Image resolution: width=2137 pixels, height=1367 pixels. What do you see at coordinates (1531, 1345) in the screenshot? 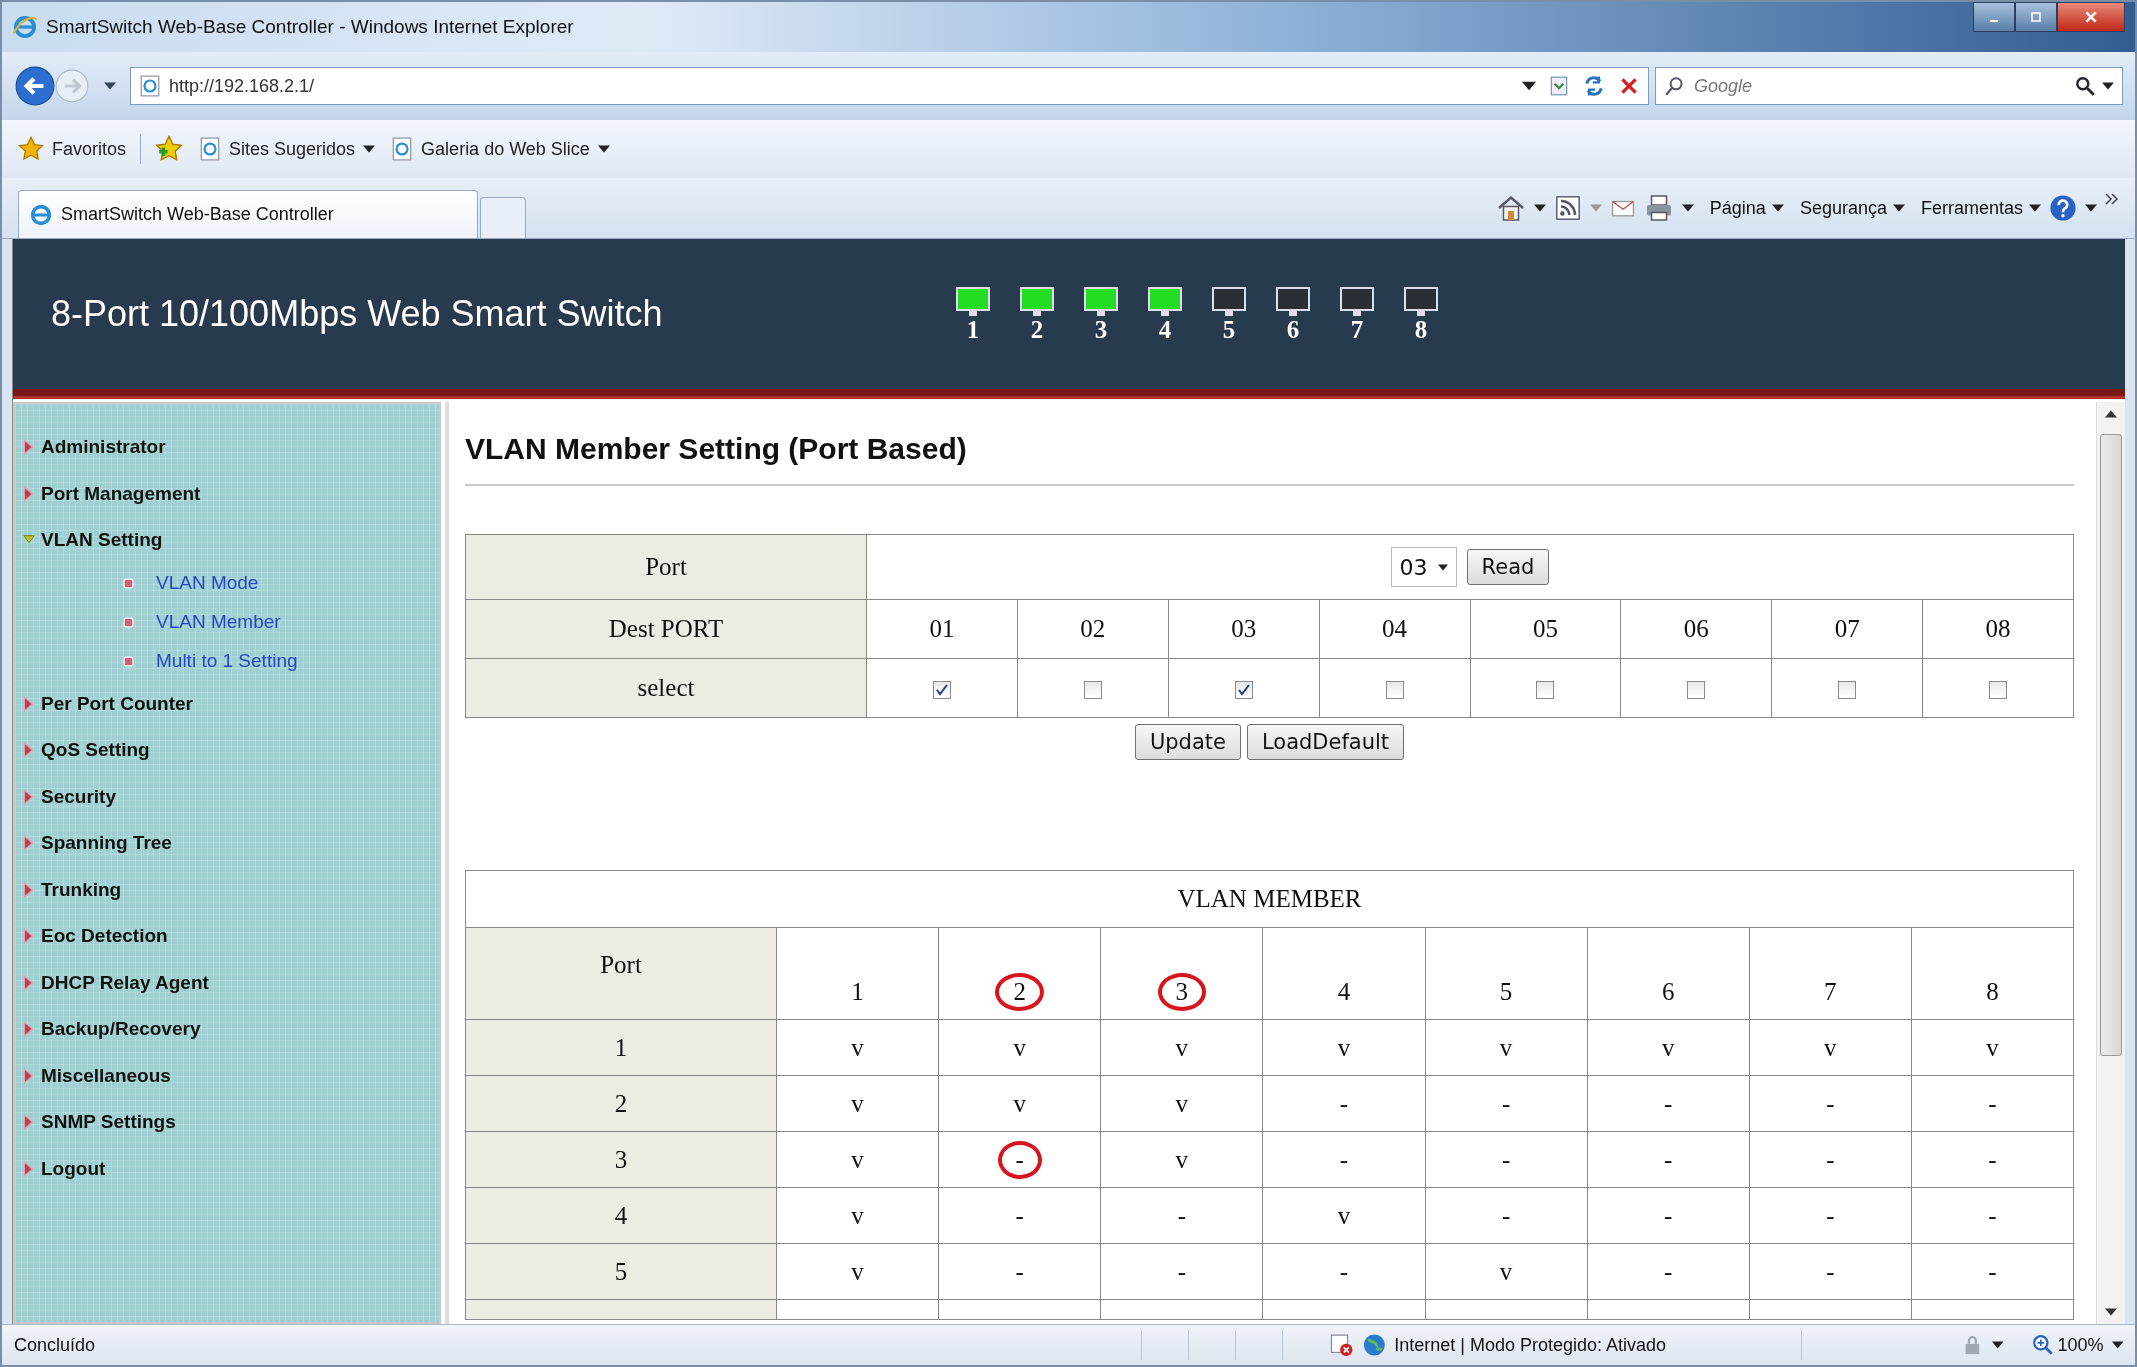
I see `security-zone: Internet | Modo Protegido: Ativado` at bounding box center [1531, 1345].